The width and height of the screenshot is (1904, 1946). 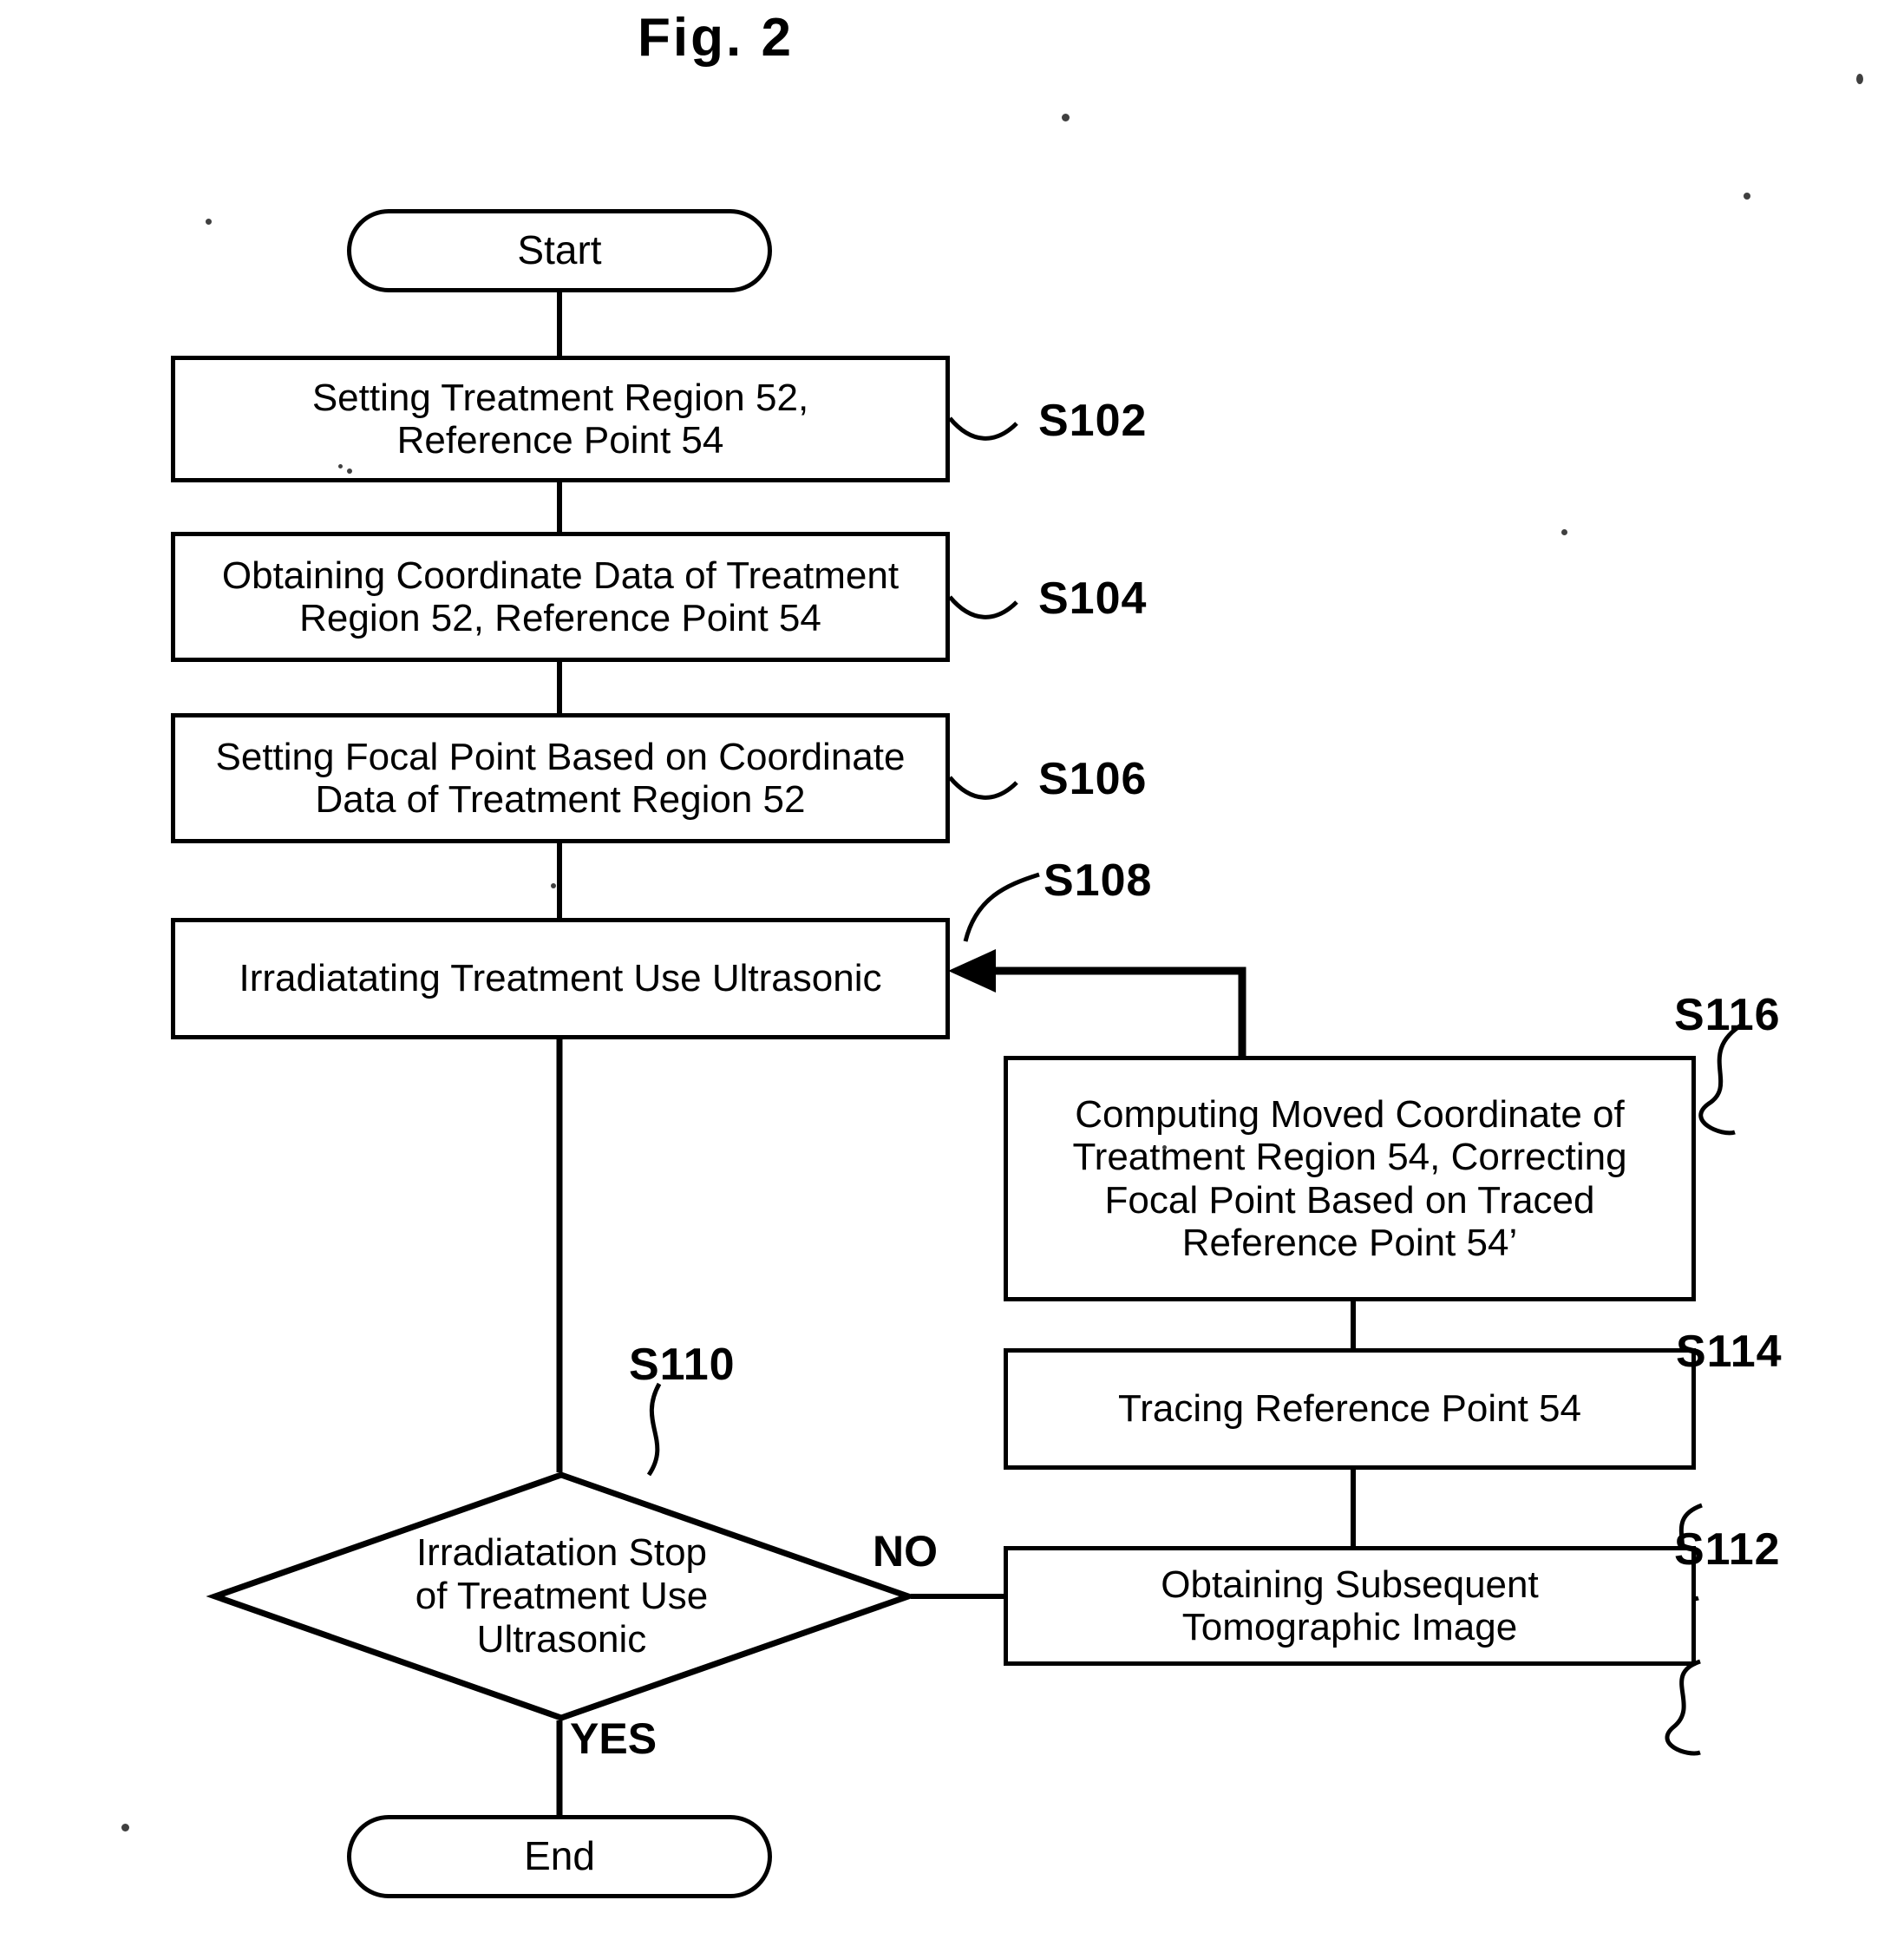 What do you see at coordinates (983, 788) in the screenshot?
I see `leader-s106` at bounding box center [983, 788].